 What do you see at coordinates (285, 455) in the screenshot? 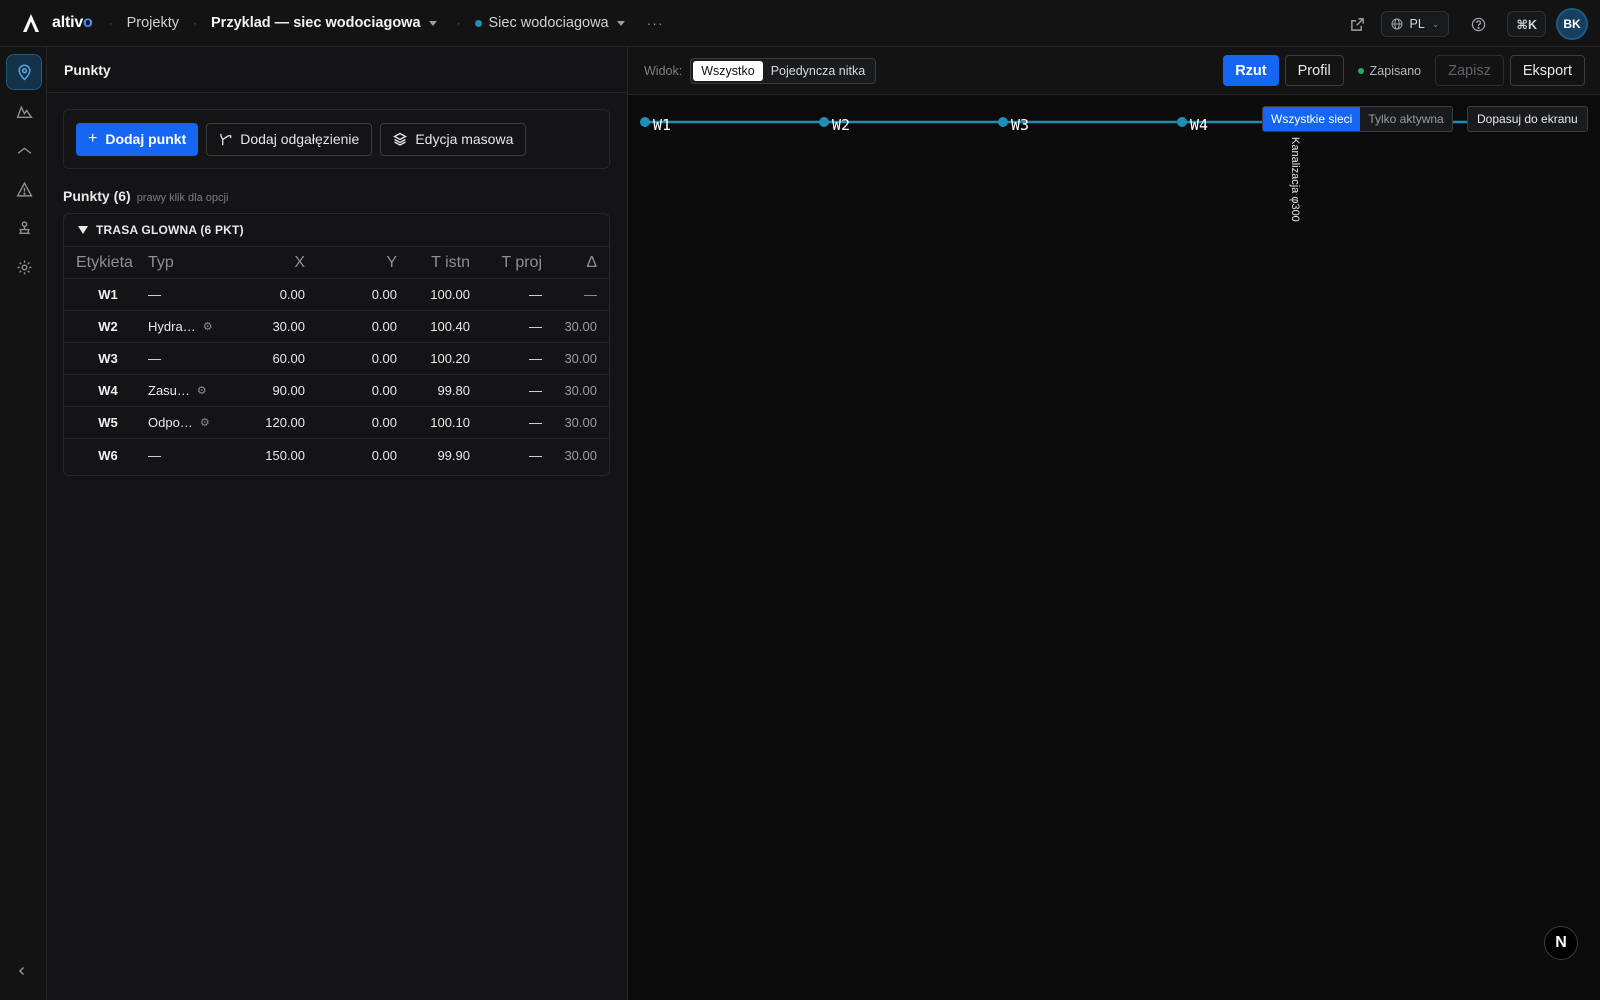
I see `cell-x: 150.00` at bounding box center [285, 455].